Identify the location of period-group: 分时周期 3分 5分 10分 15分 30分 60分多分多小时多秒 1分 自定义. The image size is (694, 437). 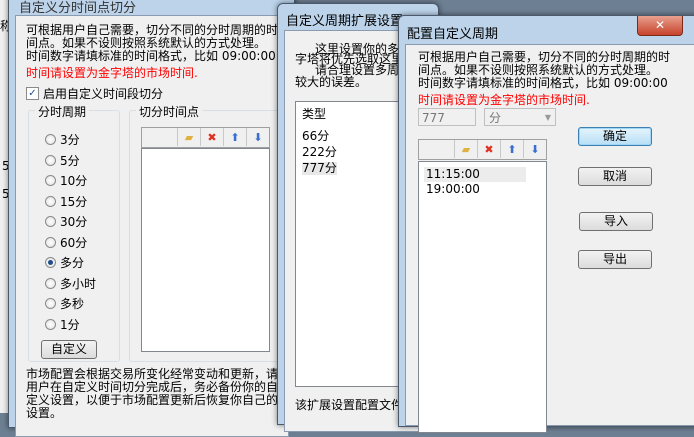
(74, 232).